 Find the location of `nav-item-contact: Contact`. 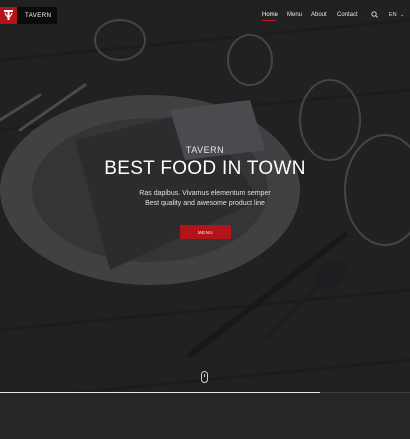

nav-item-contact: Contact is located at coordinates (347, 15).